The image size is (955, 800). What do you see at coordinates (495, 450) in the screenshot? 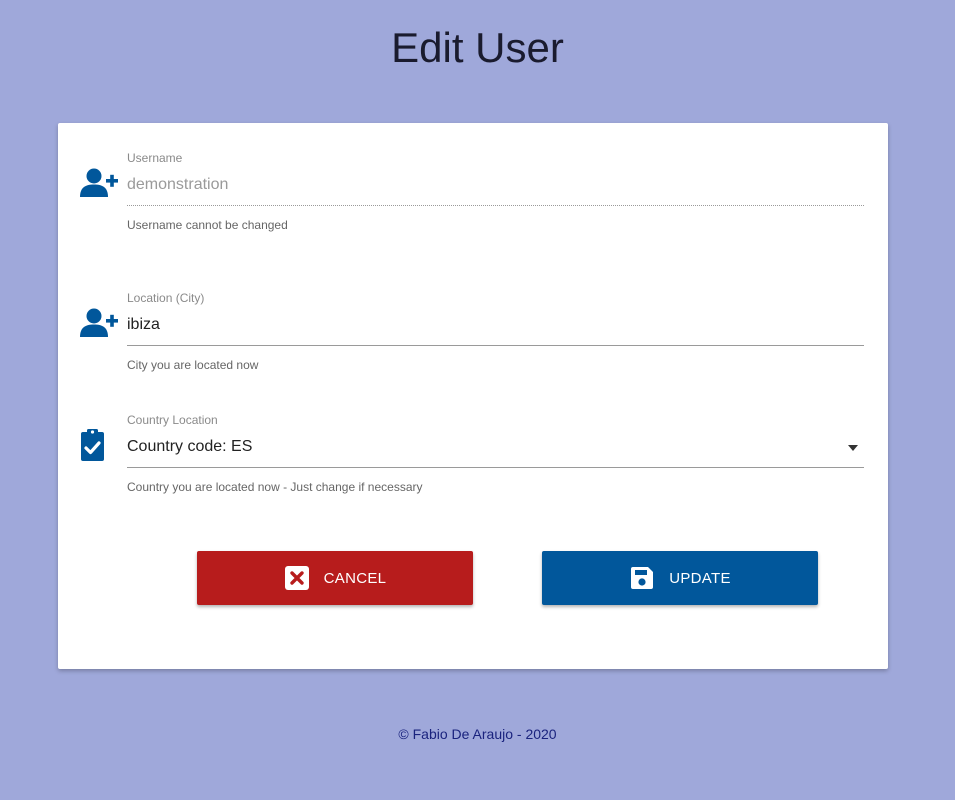
I see `country-select: Country code: ES` at bounding box center [495, 450].